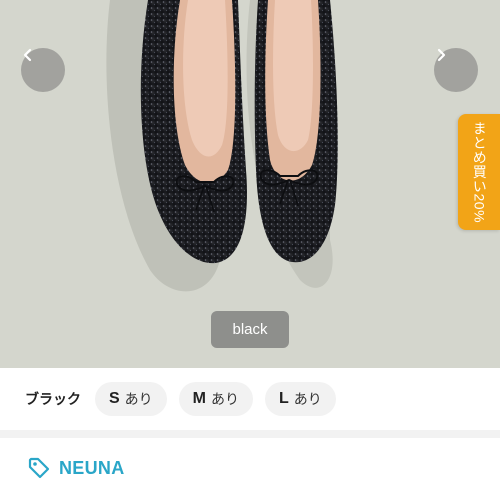 This screenshot has width=500, height=500. I want to click on brand-name: NEUNA, so click(92, 467).